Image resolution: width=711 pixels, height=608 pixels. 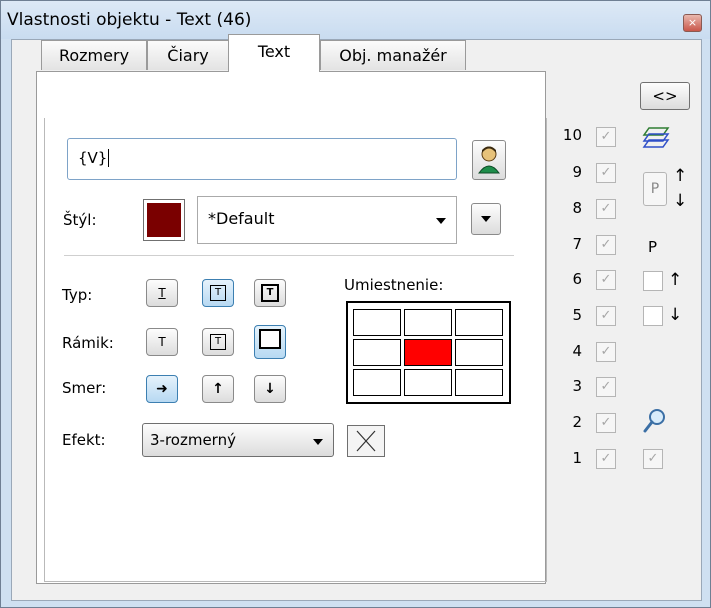 I want to click on frame-label: Rámik:, so click(x=88, y=343).